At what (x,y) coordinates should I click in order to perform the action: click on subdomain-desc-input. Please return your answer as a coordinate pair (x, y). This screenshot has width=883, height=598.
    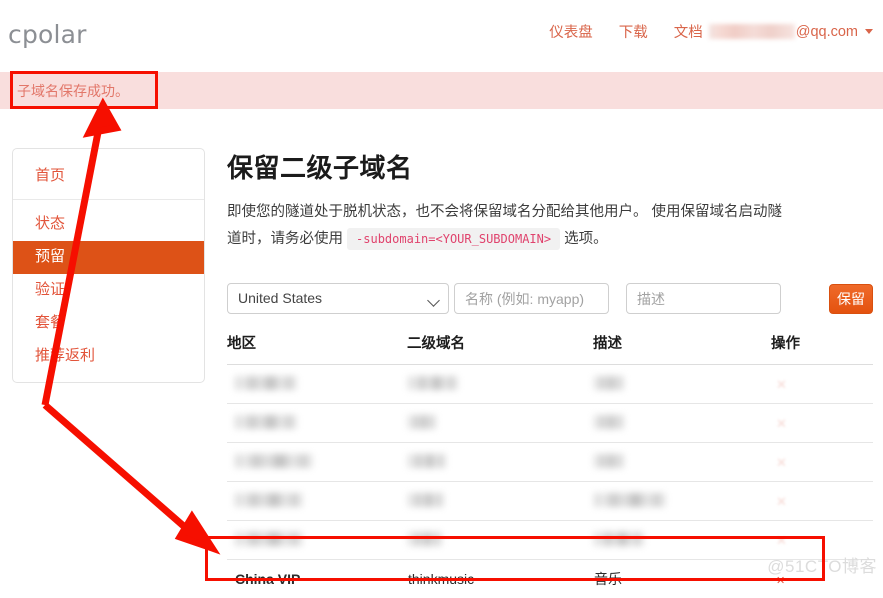
    Looking at the image, I should click on (703, 298).